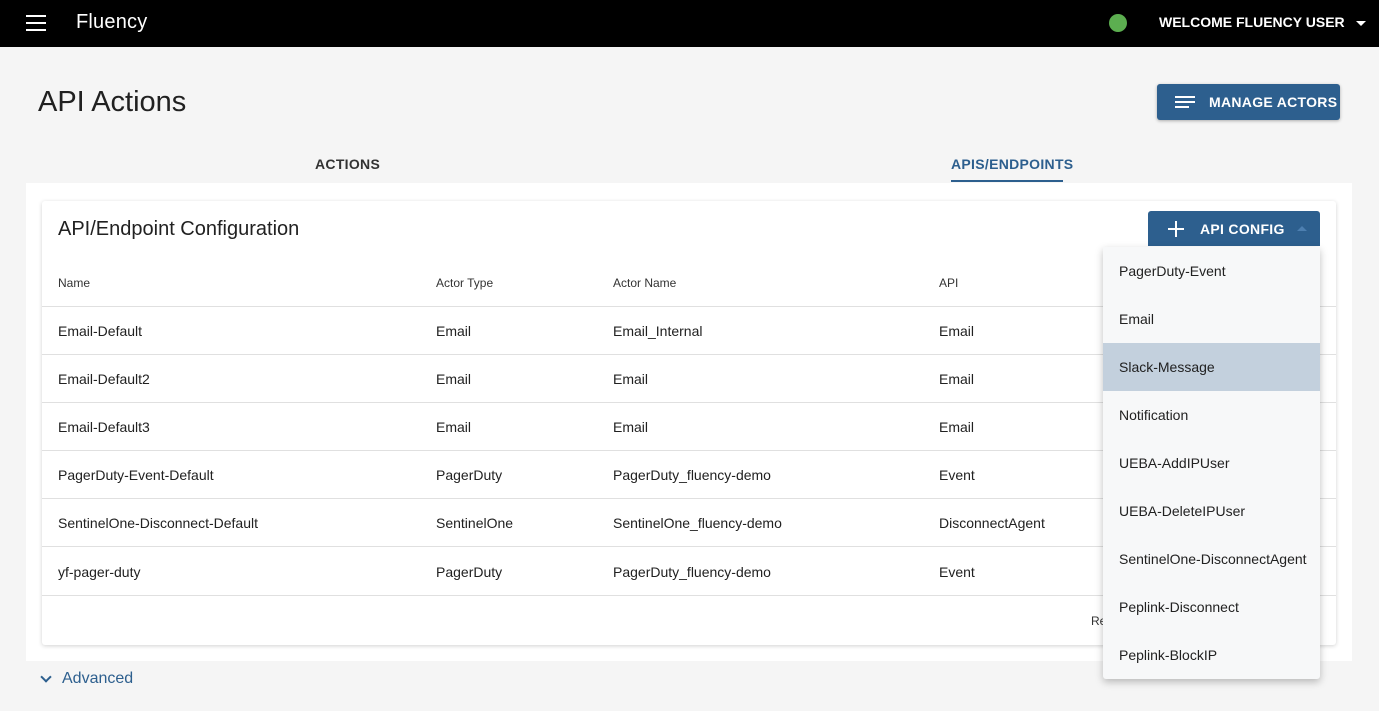 Image resolution: width=1379 pixels, height=711 pixels. I want to click on api-config-button: API CONFIG, so click(1234, 228).